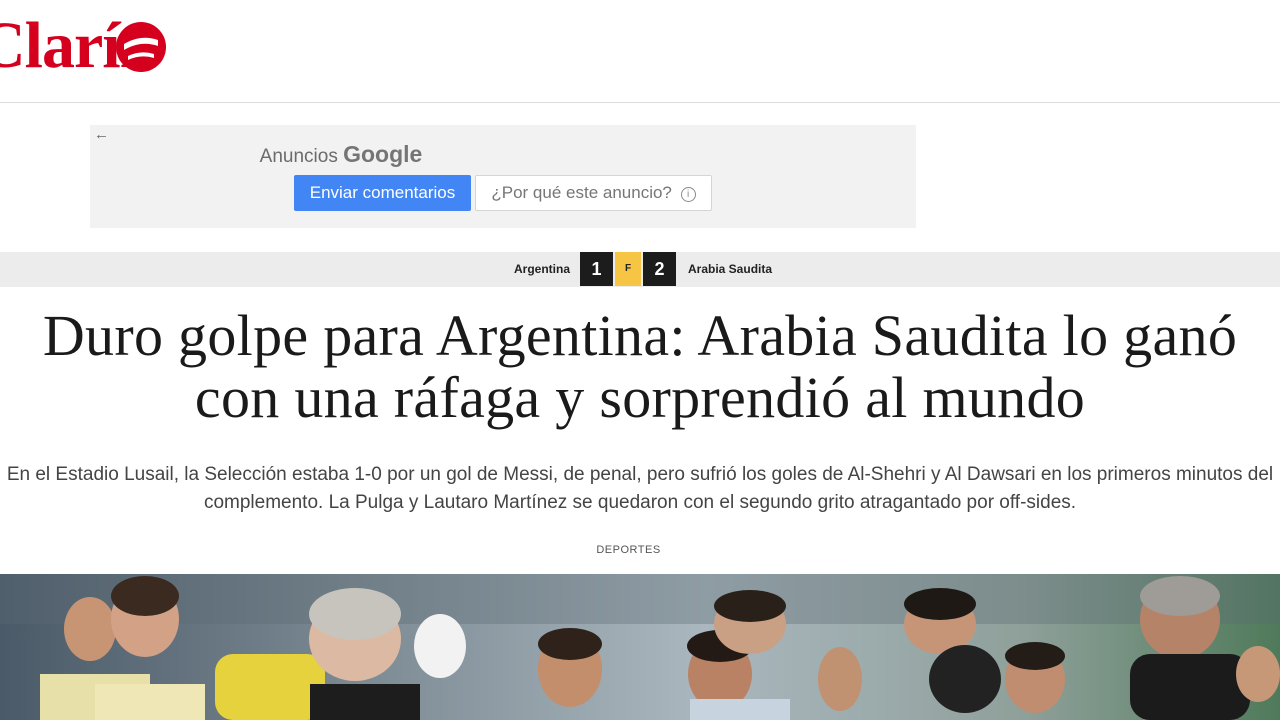 The height and width of the screenshot is (720, 1280). I want to click on home-score: 1, so click(596, 269).